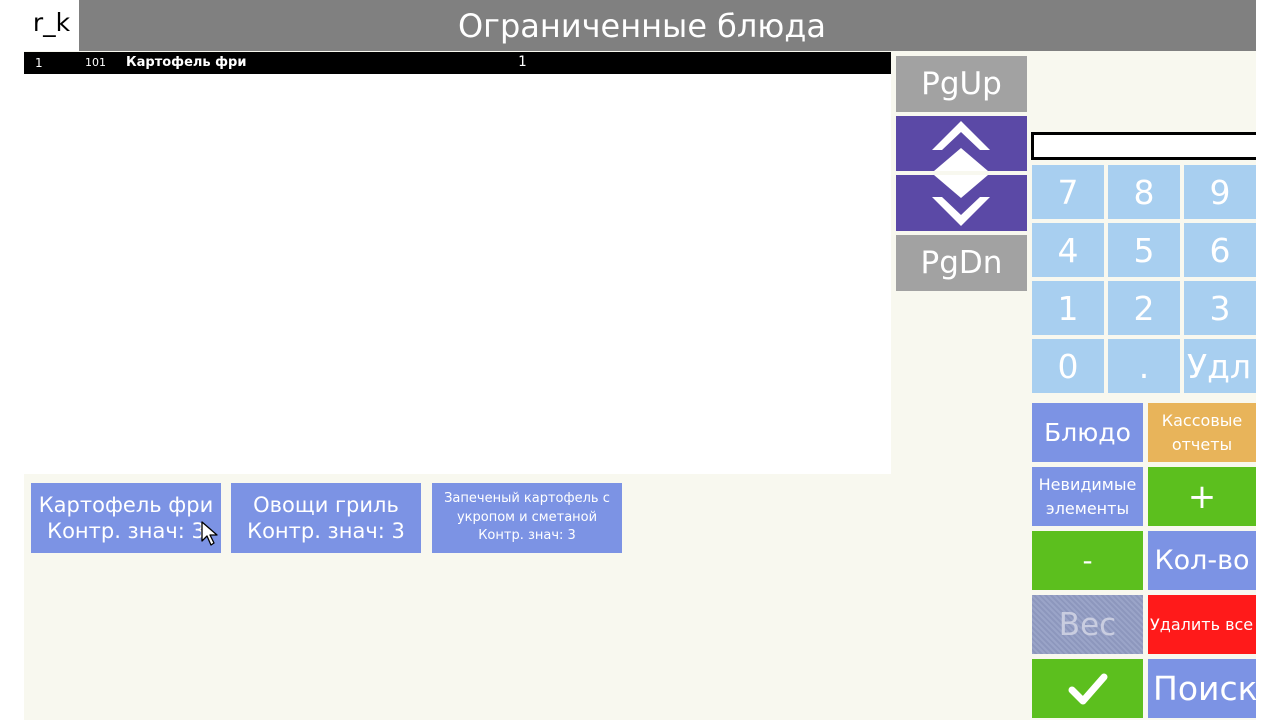 Image resolution: width=1280 pixels, height=720 pixels. What do you see at coordinates (1144, 308) in the screenshot?
I see `key-2: 2` at bounding box center [1144, 308].